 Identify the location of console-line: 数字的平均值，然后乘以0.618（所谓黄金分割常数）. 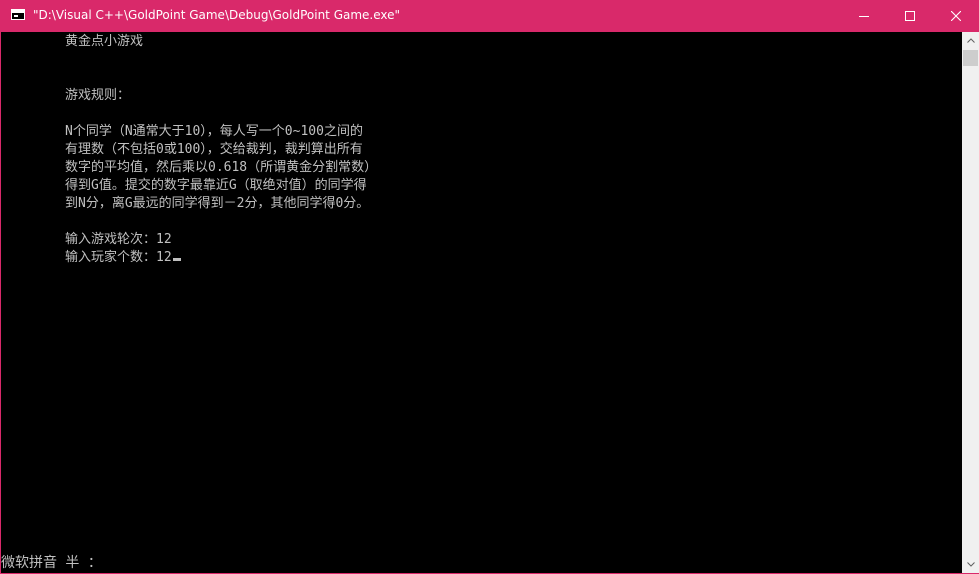
(221, 167).